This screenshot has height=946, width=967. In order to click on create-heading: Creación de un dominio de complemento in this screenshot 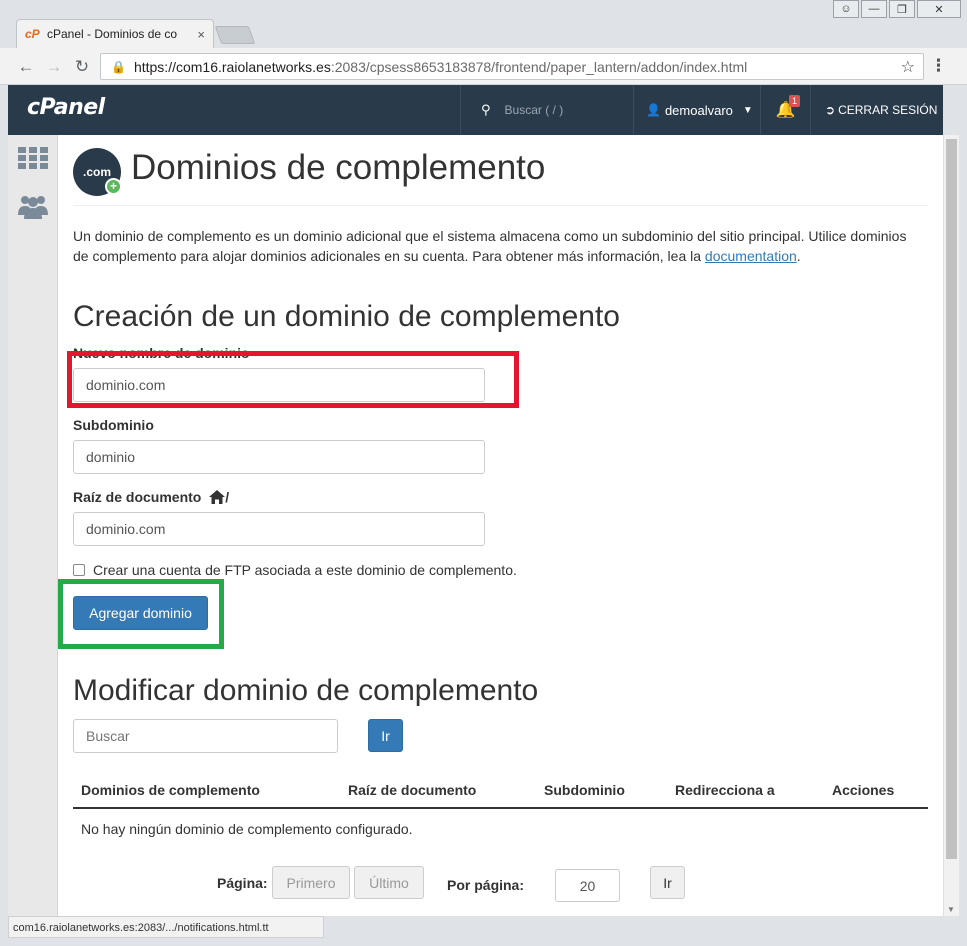, I will do `click(346, 316)`.